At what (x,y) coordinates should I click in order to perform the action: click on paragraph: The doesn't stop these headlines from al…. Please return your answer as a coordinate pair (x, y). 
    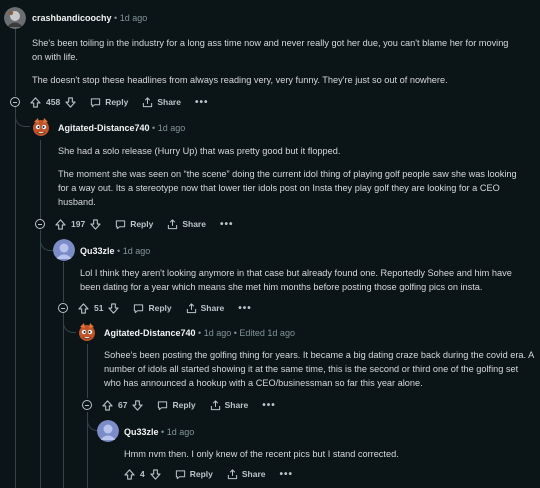
    Looking at the image, I should click on (240, 80).